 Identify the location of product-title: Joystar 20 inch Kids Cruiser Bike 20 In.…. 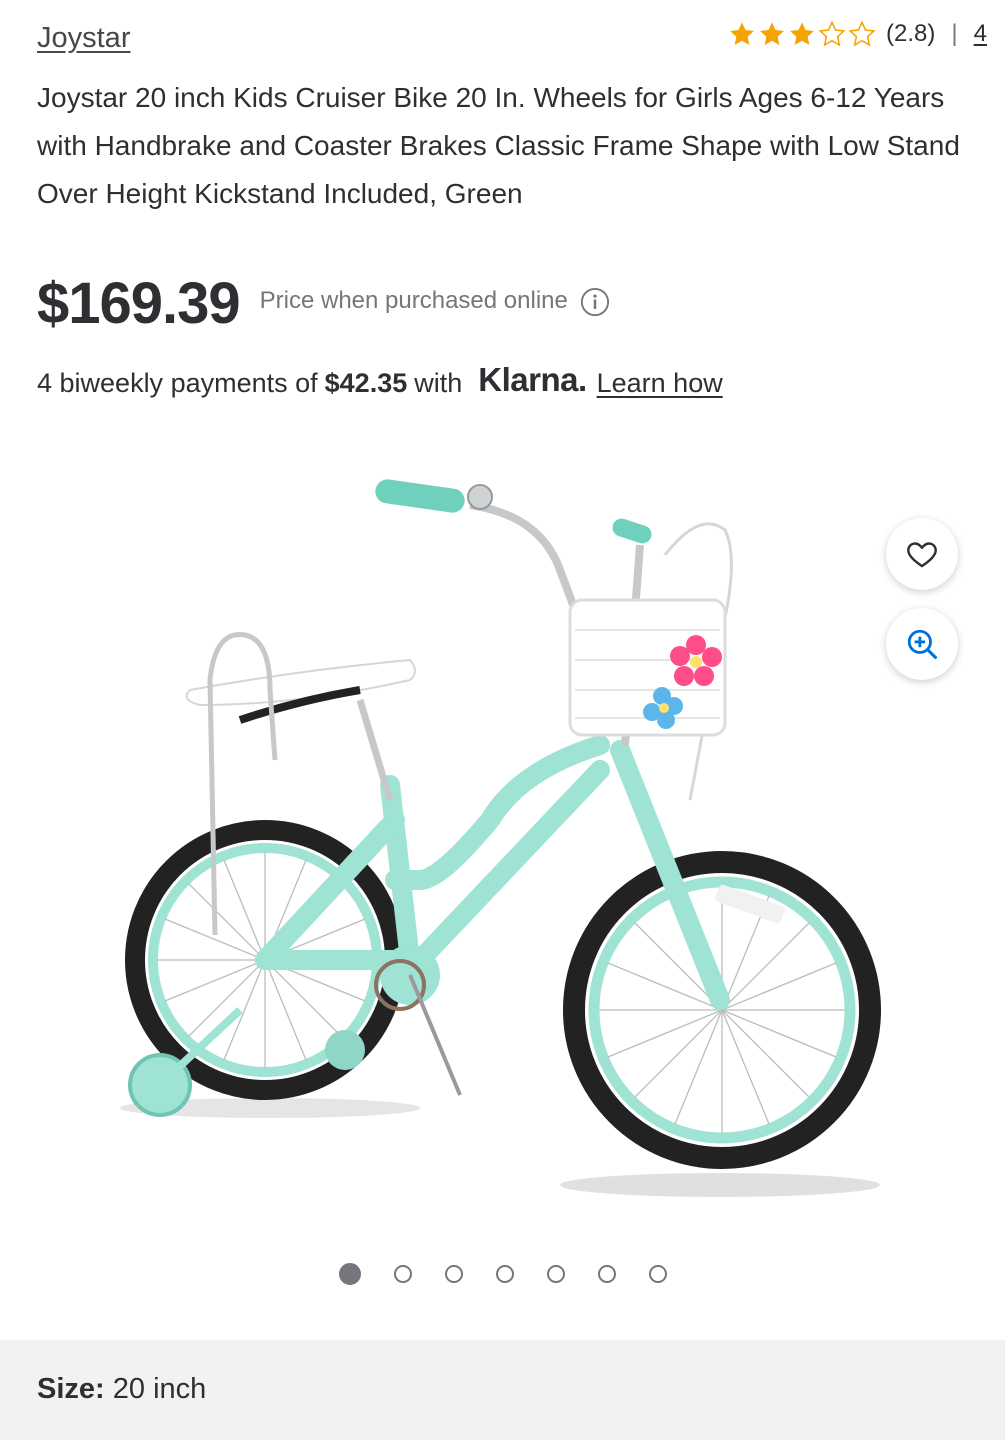
(498, 145).